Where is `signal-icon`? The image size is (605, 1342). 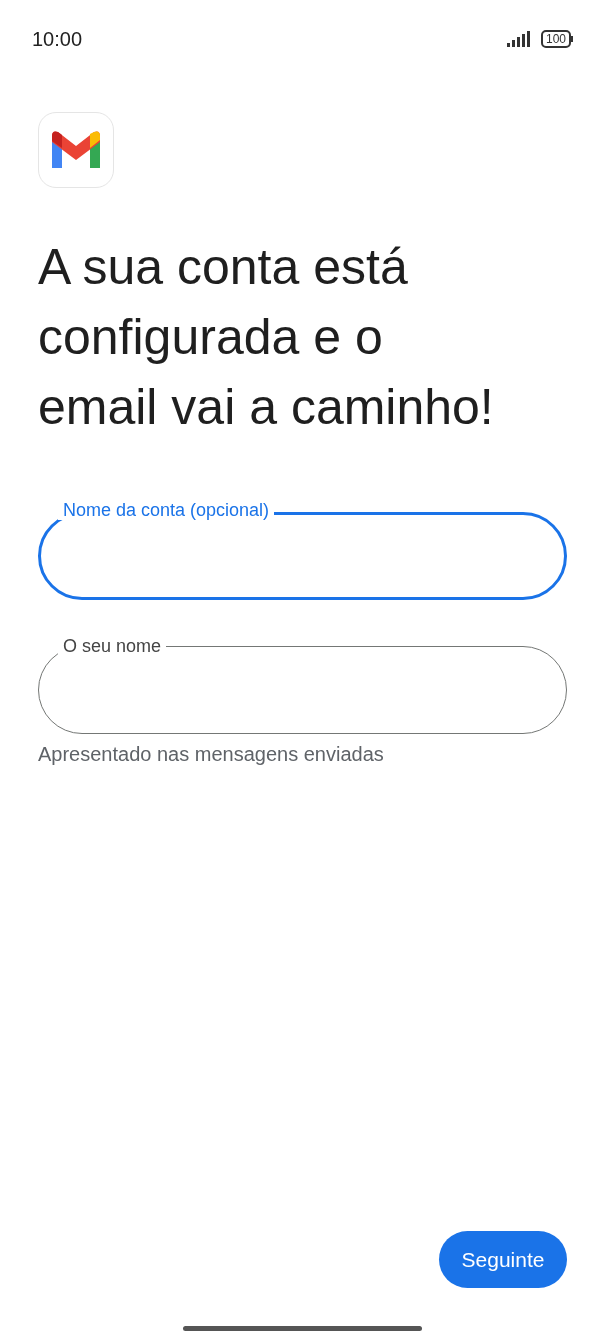 signal-icon is located at coordinates (519, 39).